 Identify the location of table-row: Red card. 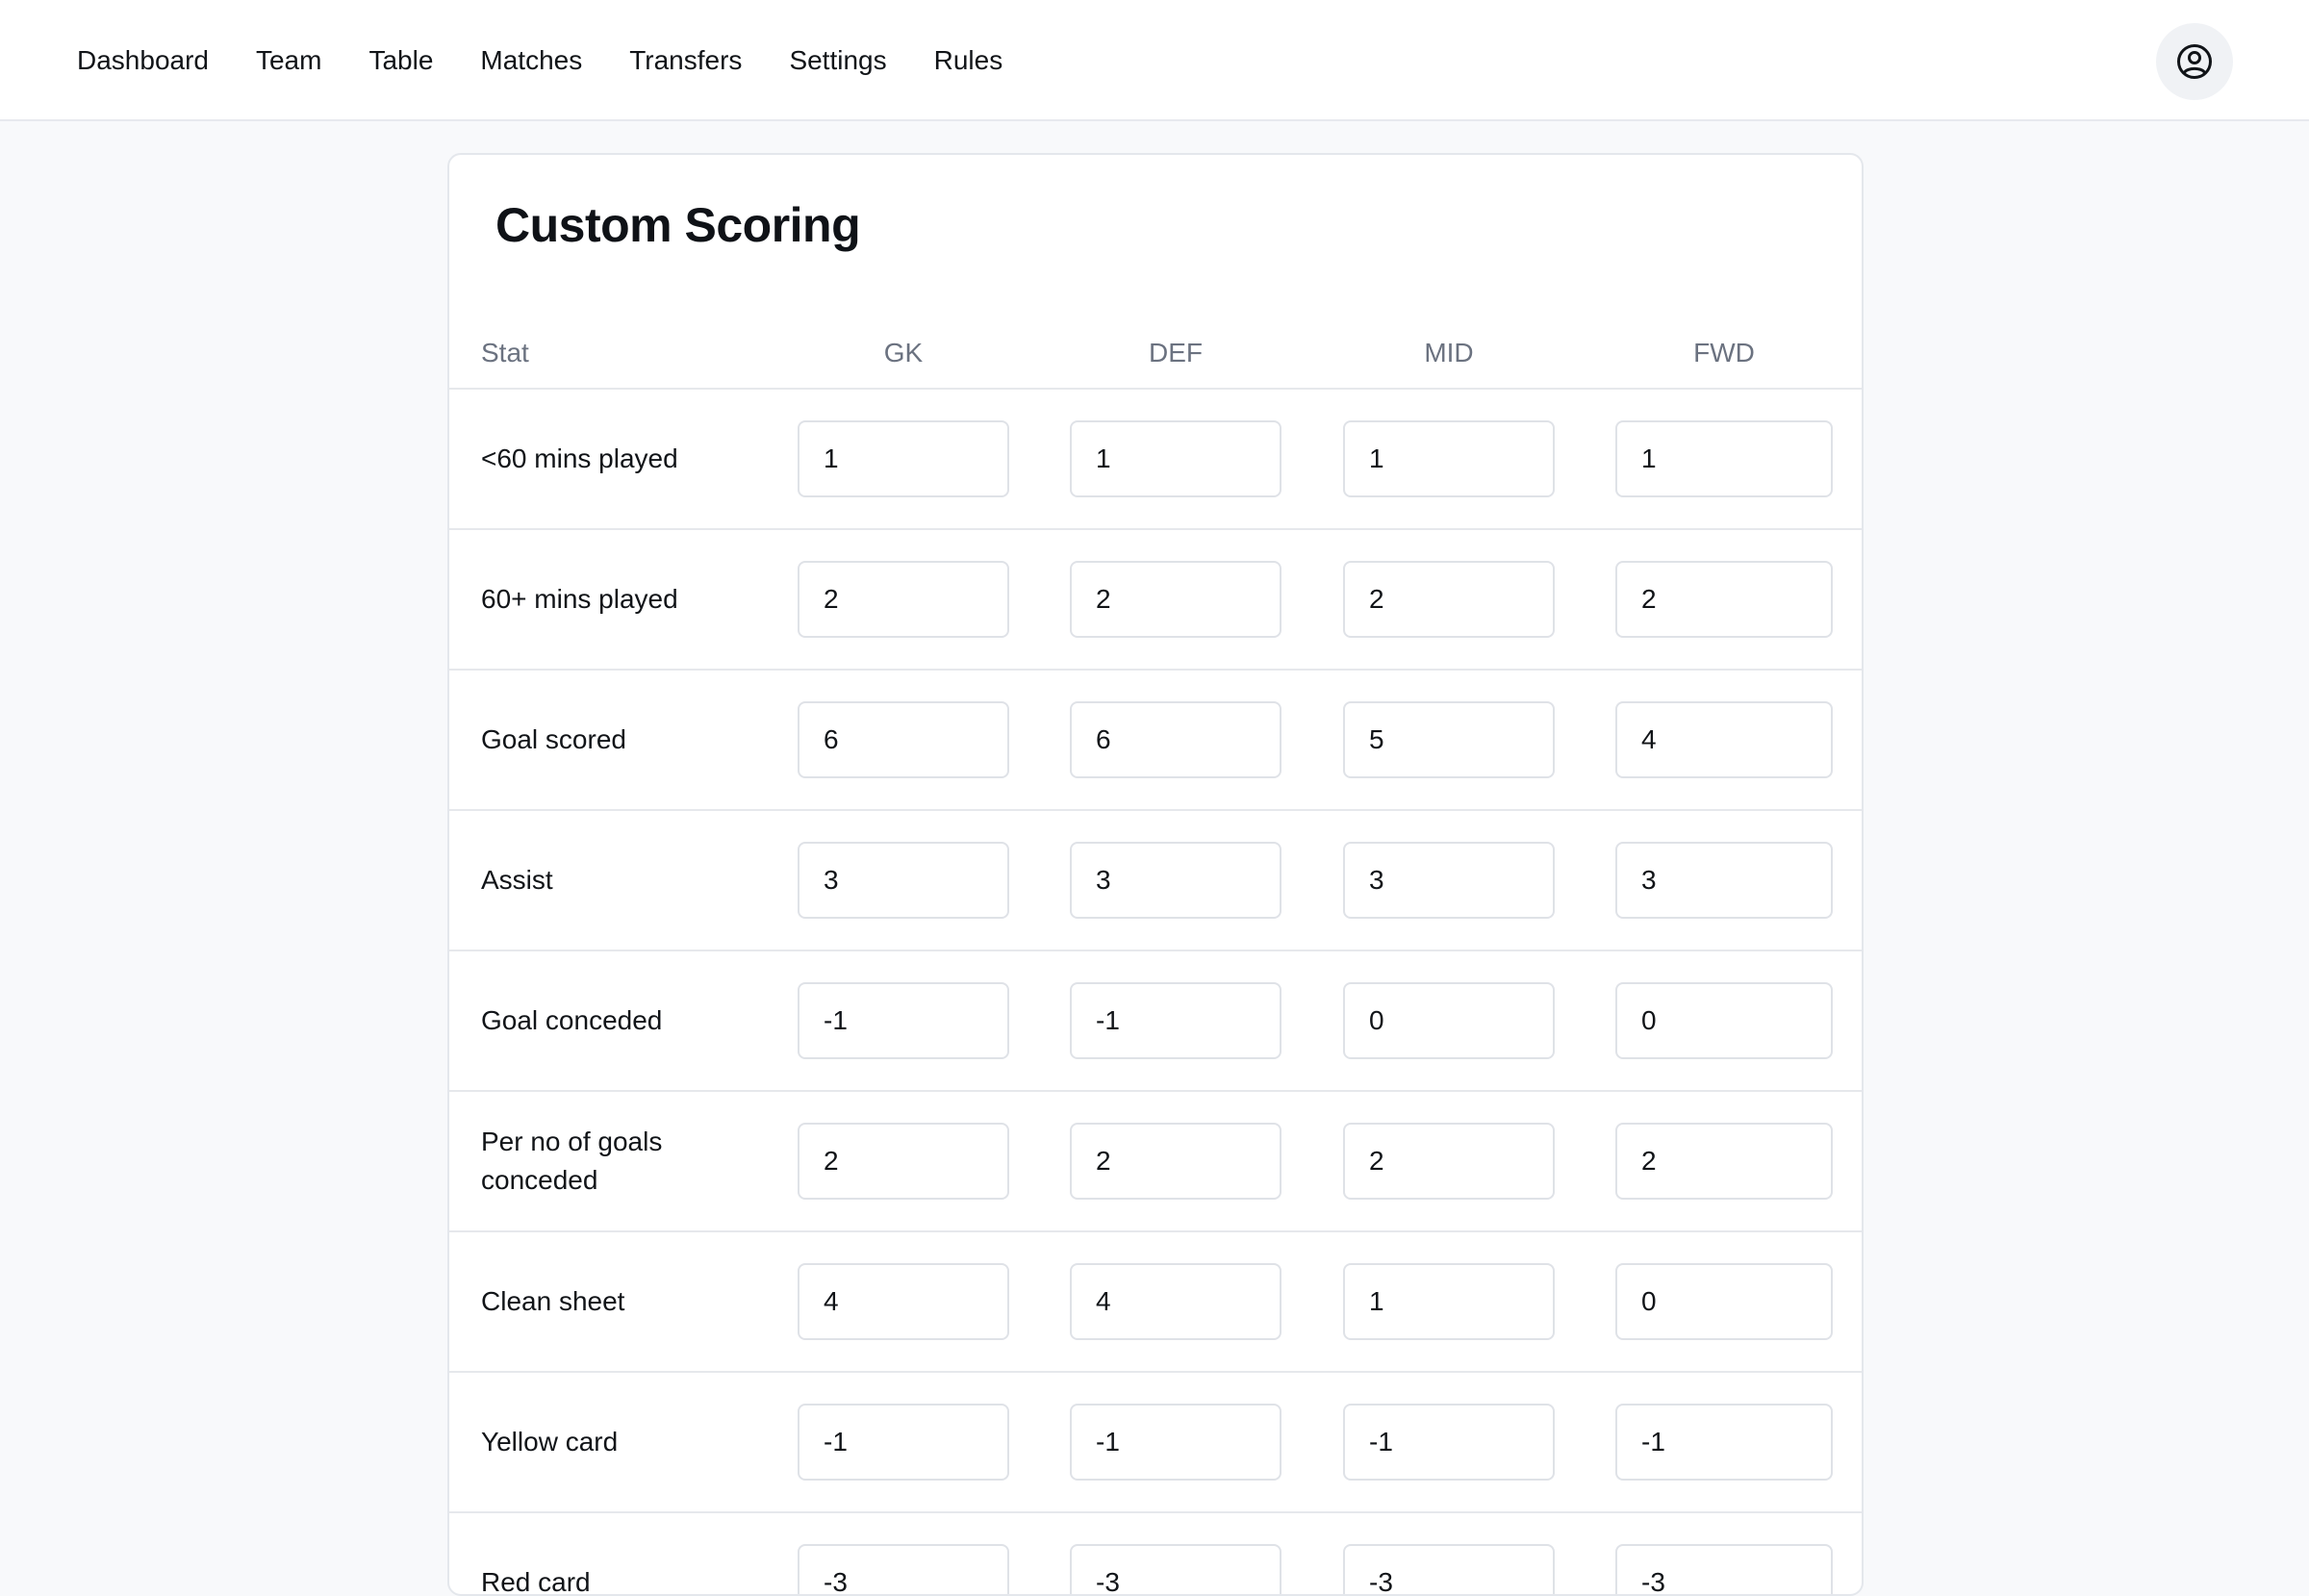
(1155, 1554).